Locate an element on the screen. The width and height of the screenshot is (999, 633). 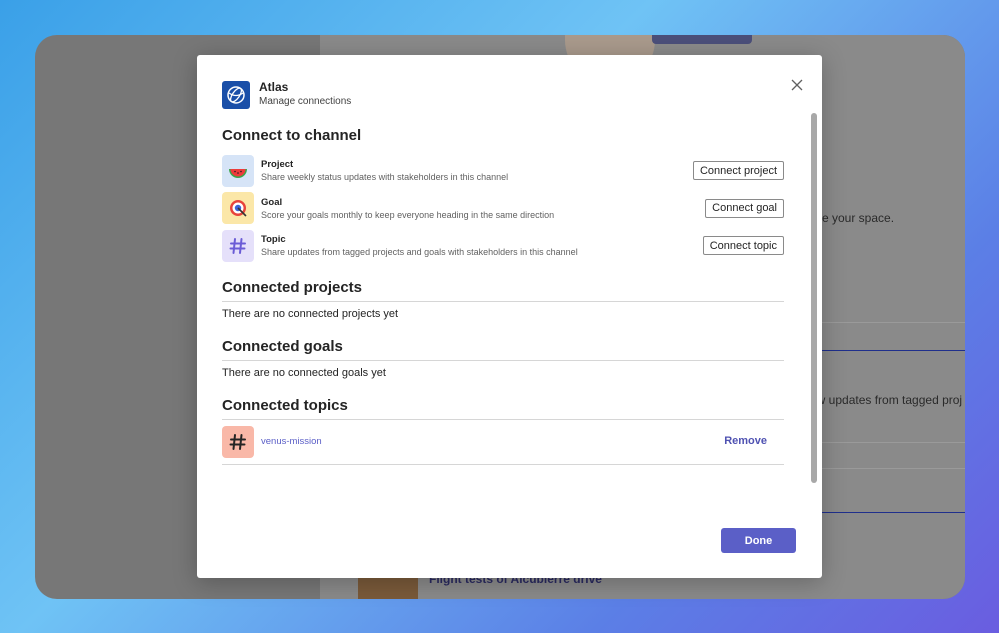
background-text-updates: ow updates from tagged proj is located at coordinates (886, 400).